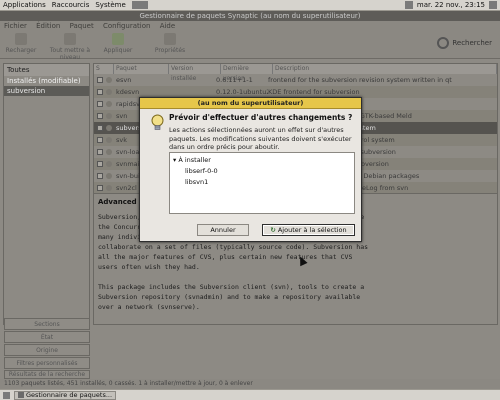  What do you see at coordinates (314, 92) in the screenshot?
I see `cell-ds: KDE frontend for subversion` at bounding box center [314, 92].